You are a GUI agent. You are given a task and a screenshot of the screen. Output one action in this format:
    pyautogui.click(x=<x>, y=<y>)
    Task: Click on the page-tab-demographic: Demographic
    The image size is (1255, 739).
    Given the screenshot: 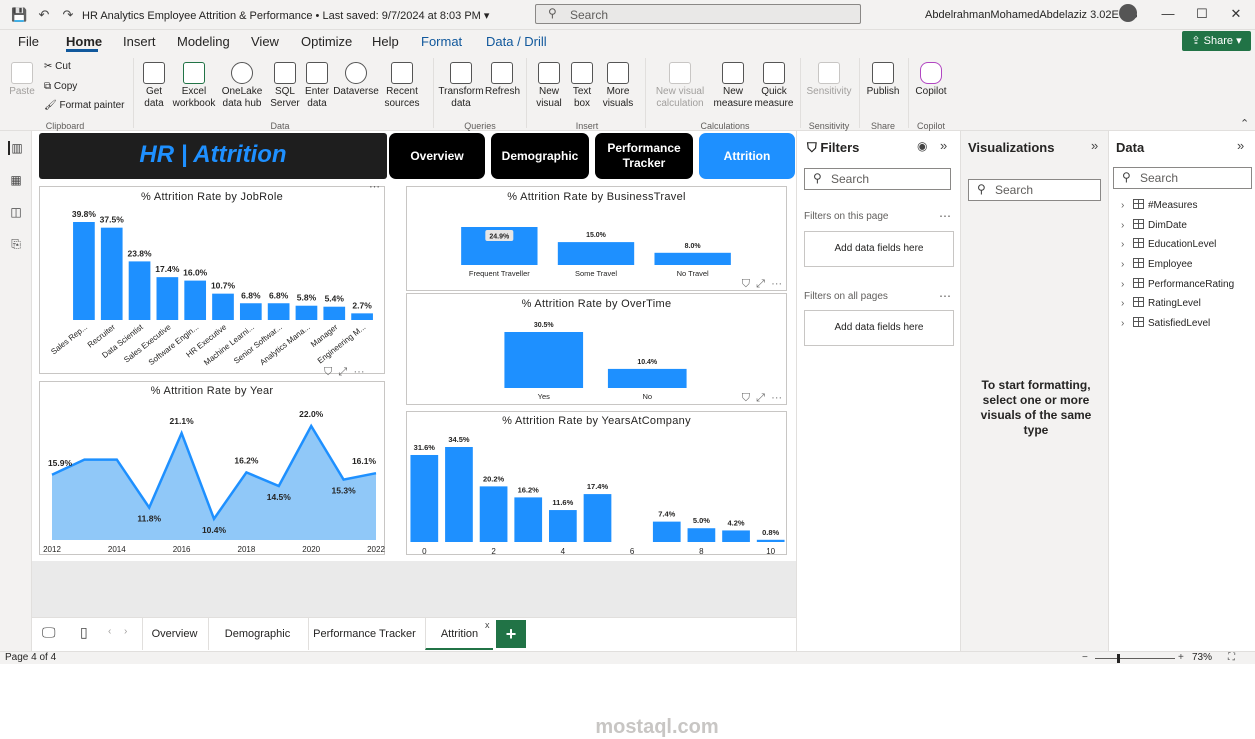 What is the action you would take?
    pyautogui.click(x=257, y=634)
    